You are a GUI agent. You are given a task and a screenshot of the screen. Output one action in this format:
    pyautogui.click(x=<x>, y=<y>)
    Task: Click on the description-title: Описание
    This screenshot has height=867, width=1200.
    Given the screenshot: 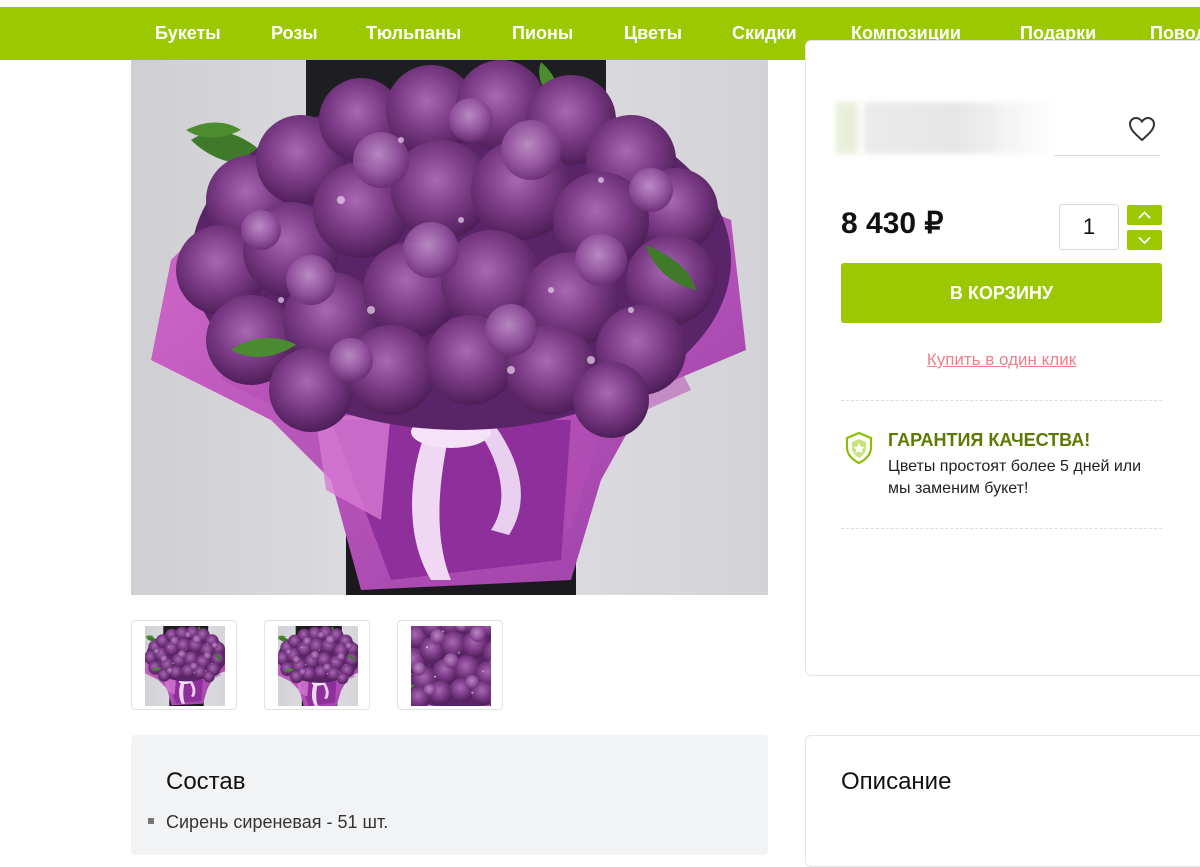 What is the action you would take?
    pyautogui.click(x=896, y=781)
    